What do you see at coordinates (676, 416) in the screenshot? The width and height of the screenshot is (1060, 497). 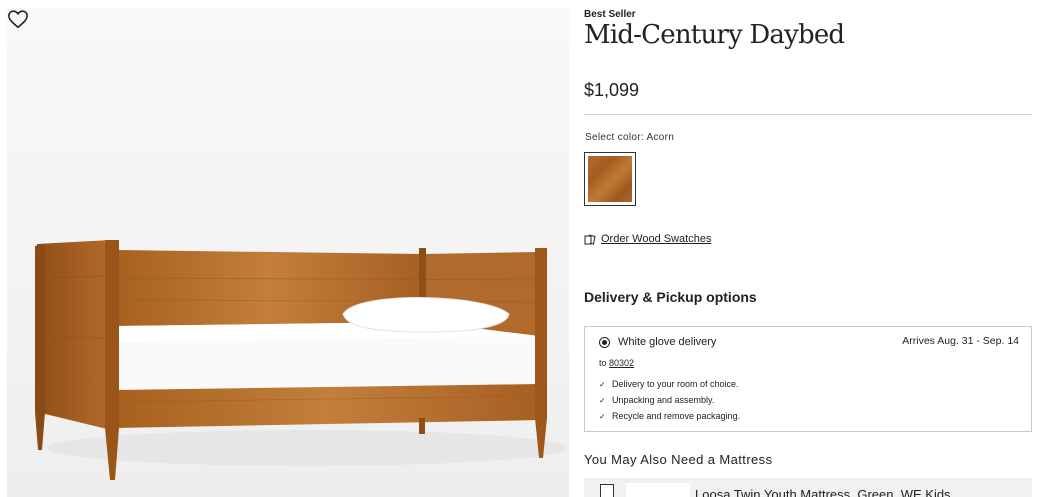 I see `benefit-text: Recycle and remove packaging.` at bounding box center [676, 416].